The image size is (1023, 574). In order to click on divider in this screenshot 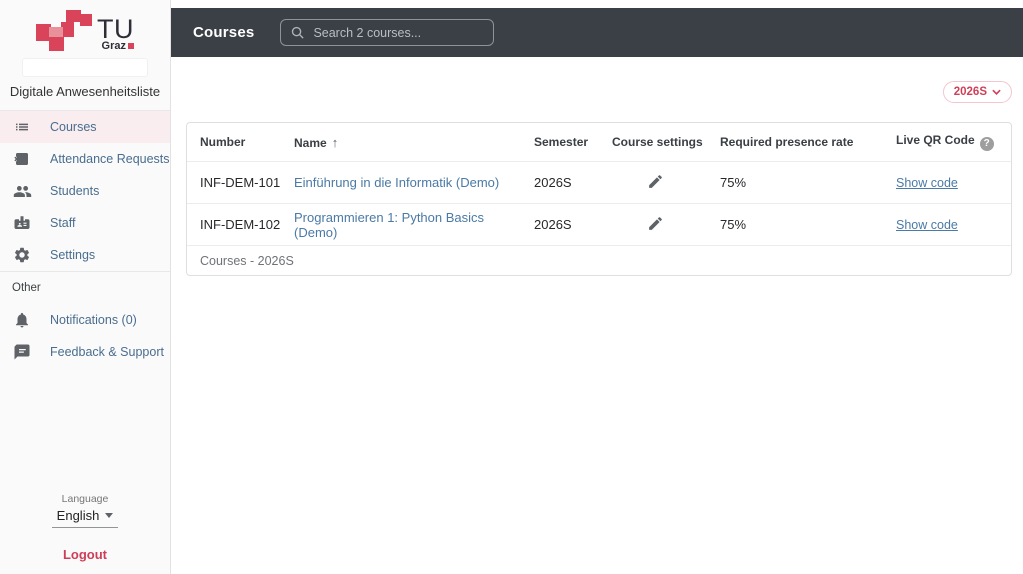, I will do `click(85, 271)`.